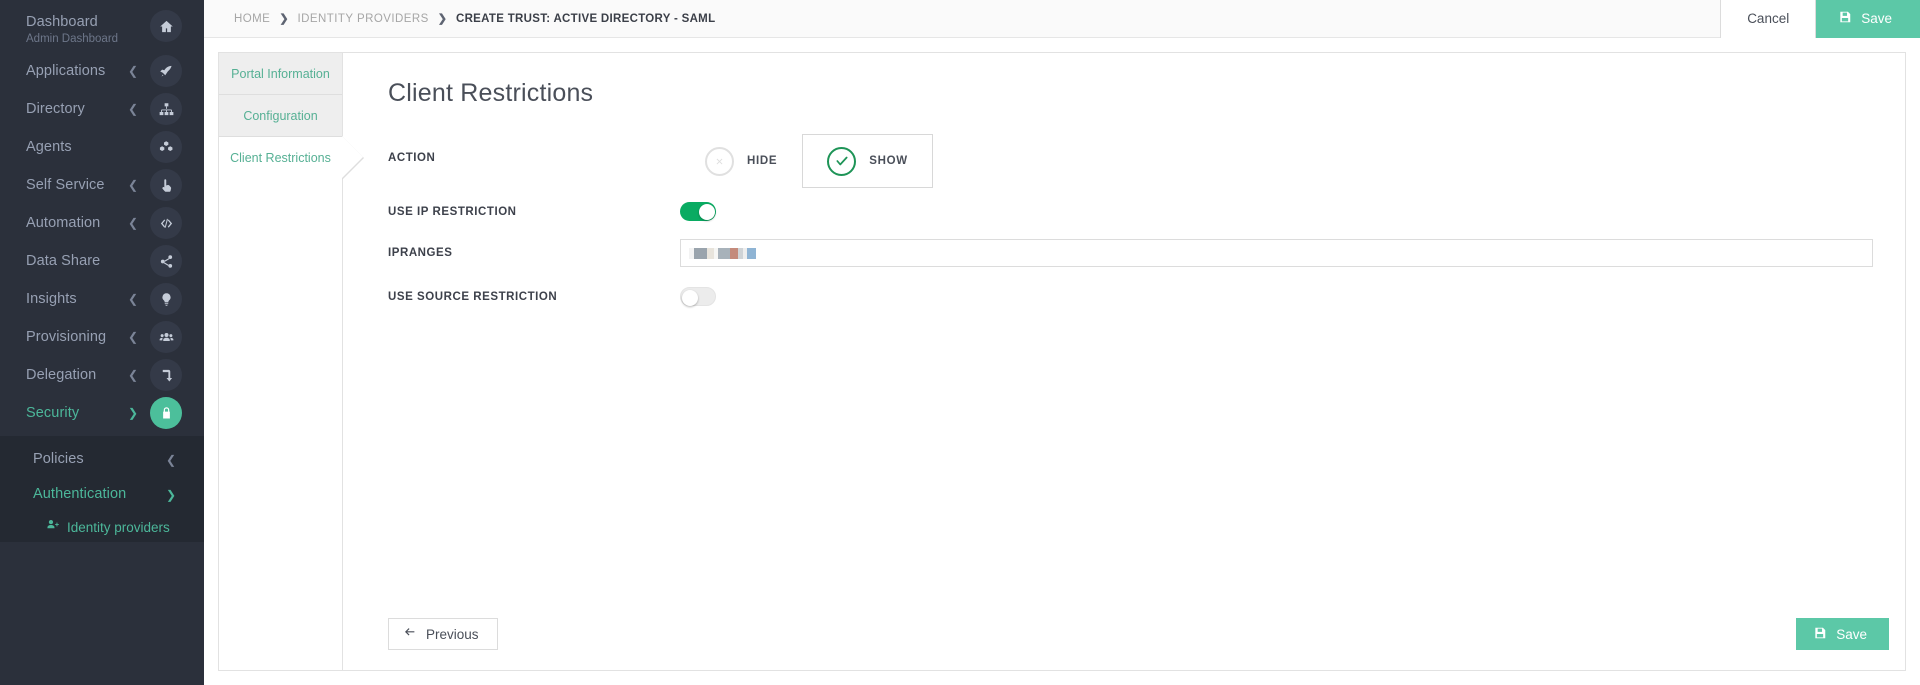 This screenshot has width=1920, height=685. Describe the element at coordinates (1768, 19) in the screenshot. I see `cancel-button: Cancel` at that location.